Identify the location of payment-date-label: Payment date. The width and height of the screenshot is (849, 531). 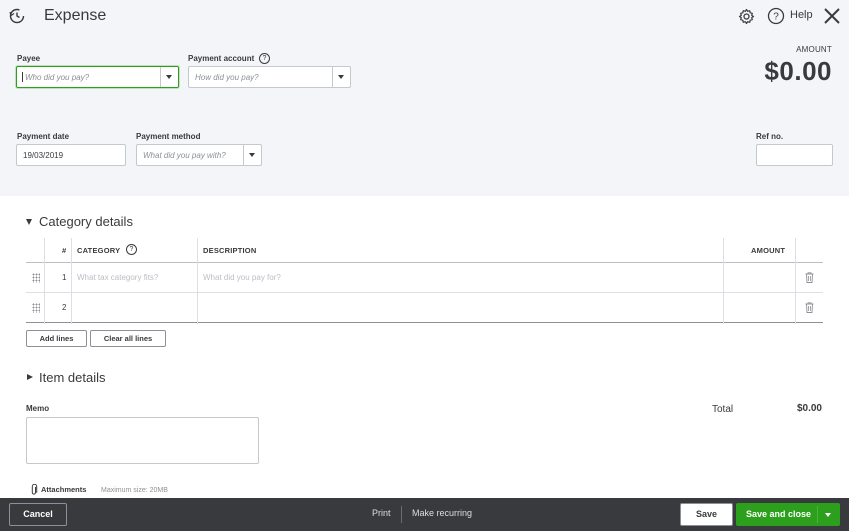
(43, 136).